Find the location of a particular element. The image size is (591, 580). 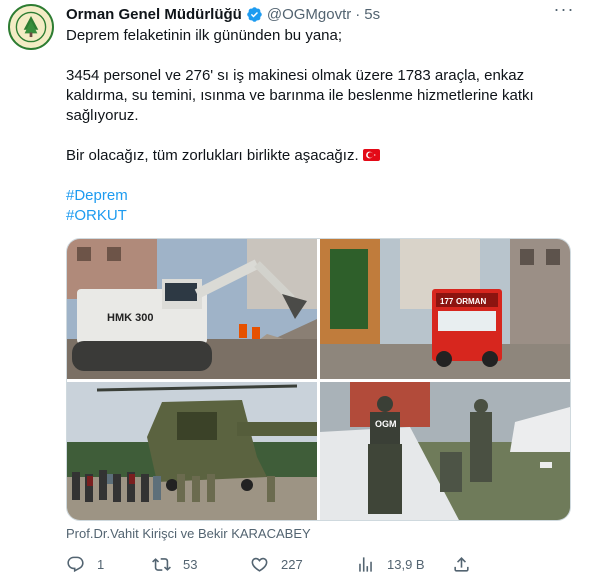

avatar is located at coordinates (31, 27).